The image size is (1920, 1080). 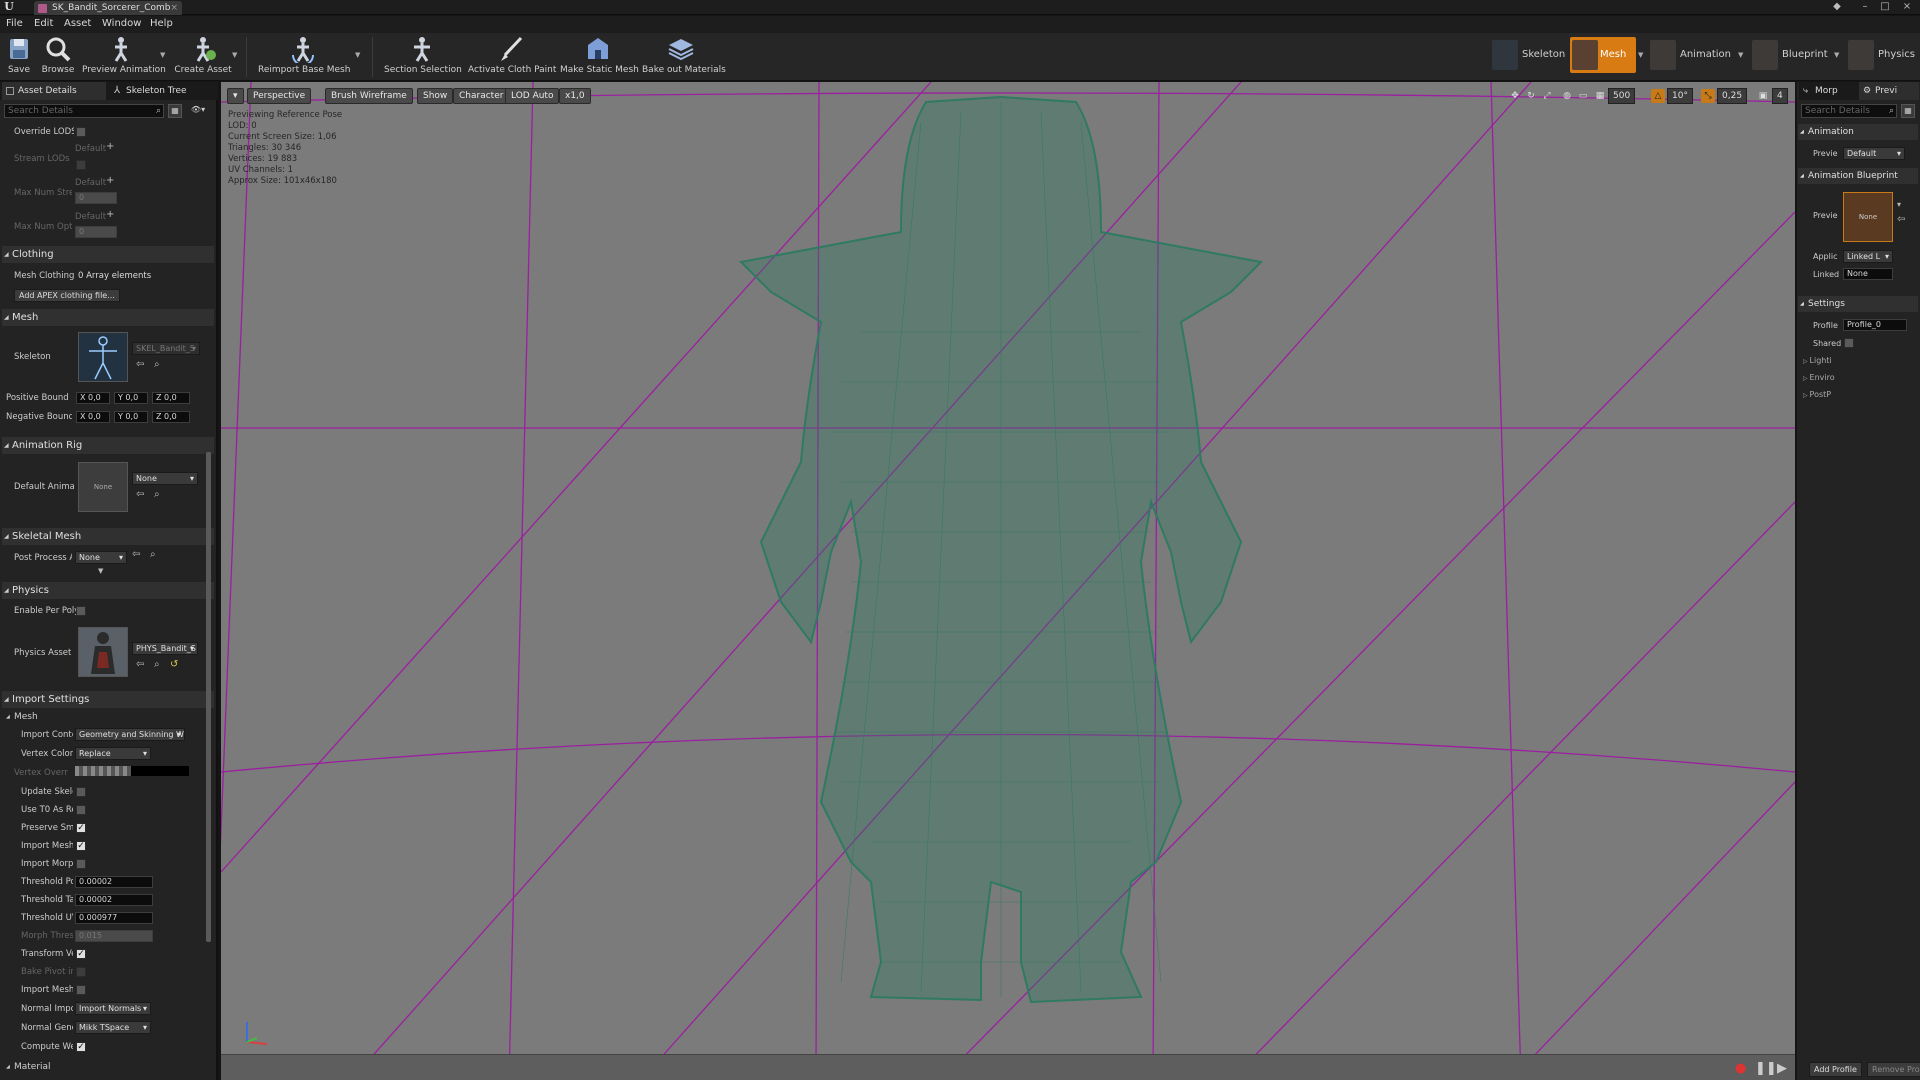 What do you see at coordinates (1829, 91) in the screenshot?
I see `tab-morph-targets: ⤷ Morp` at bounding box center [1829, 91].